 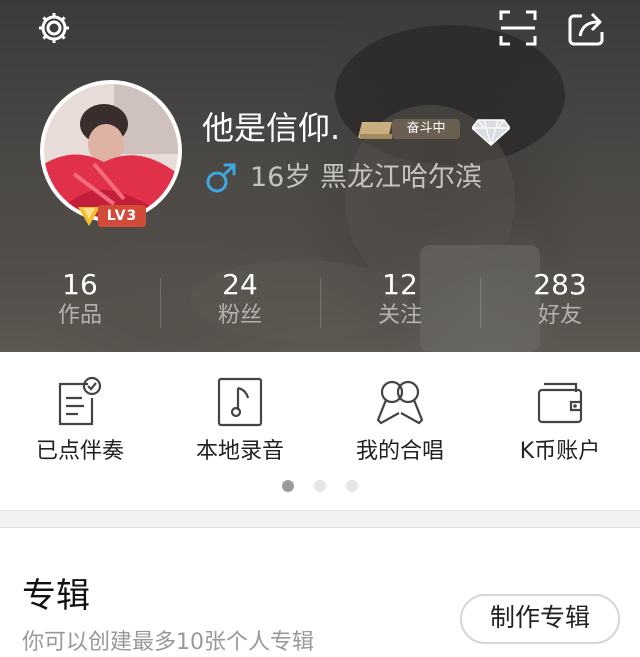 I want to click on stat-works: 16 作品, so click(x=80, y=300).